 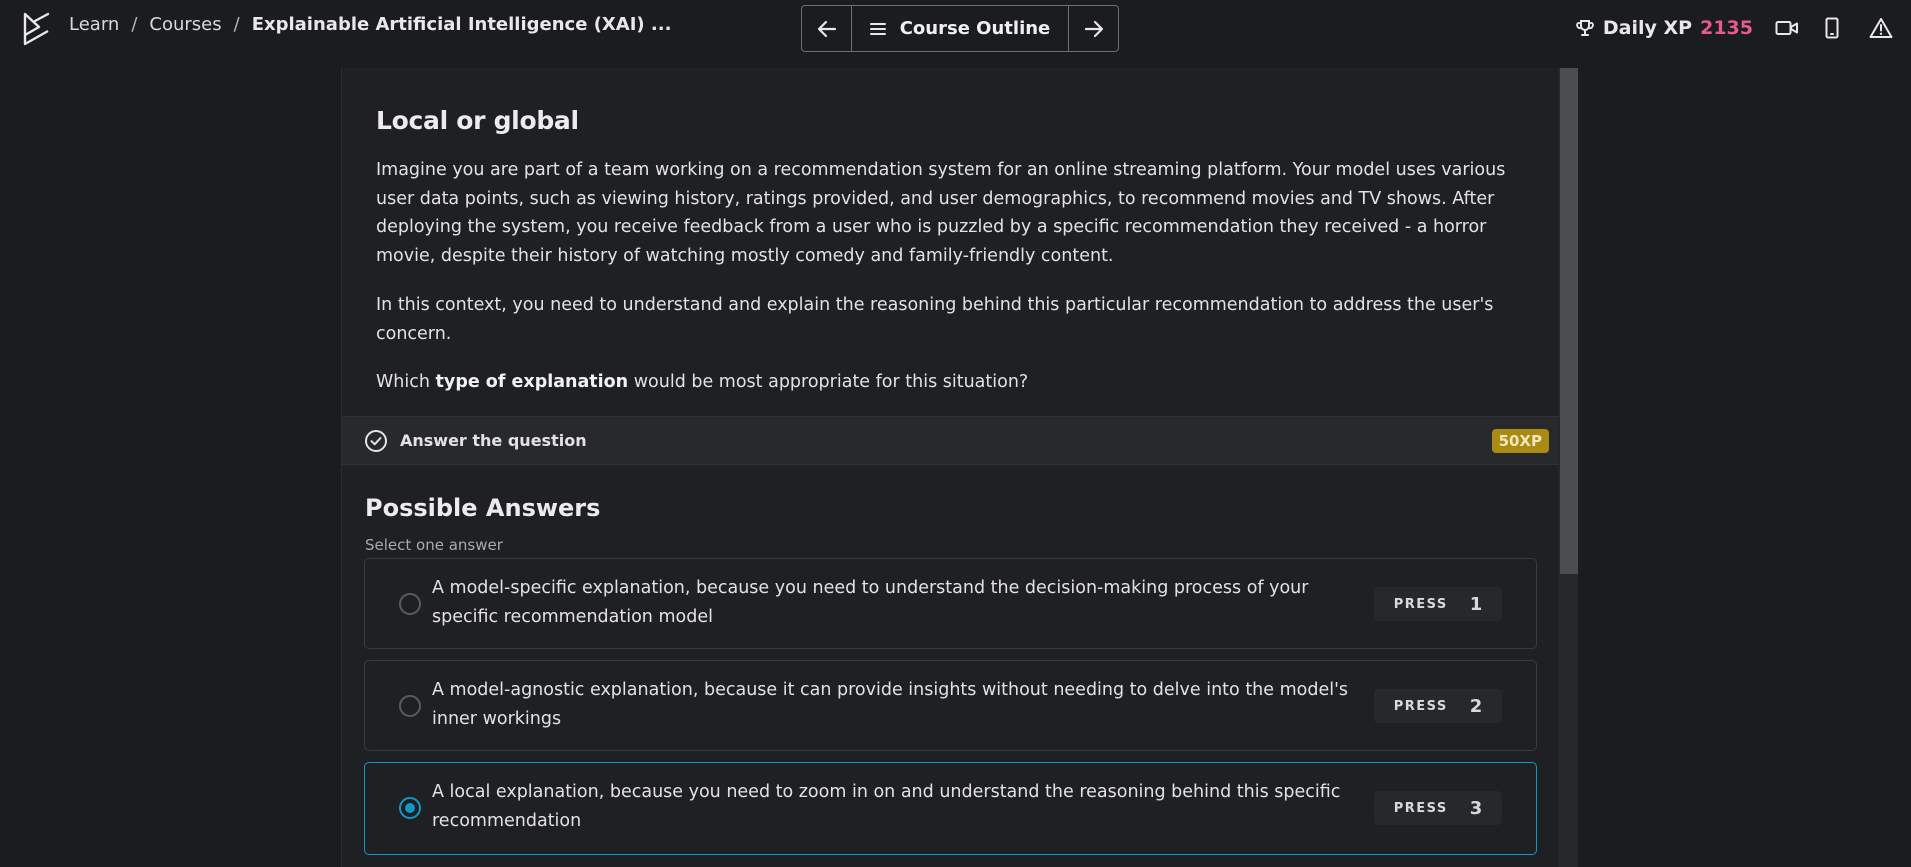 What do you see at coordinates (376, 441) in the screenshot?
I see `check-circle-icon` at bounding box center [376, 441].